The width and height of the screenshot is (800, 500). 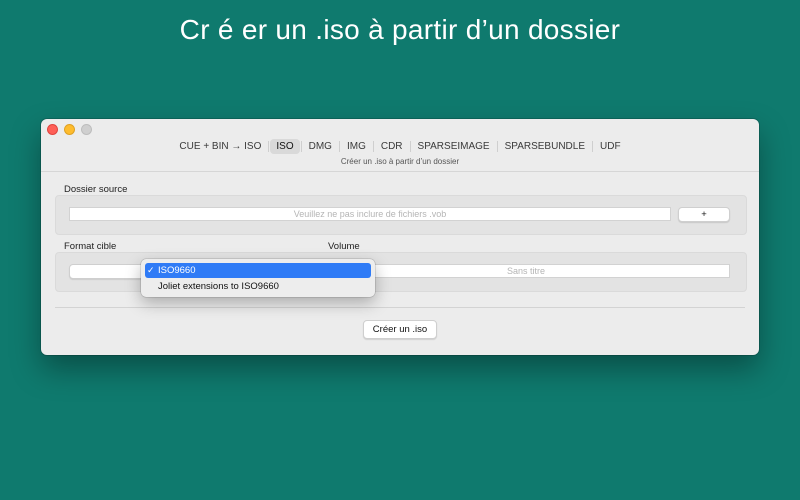 What do you see at coordinates (400, 329) in the screenshot?
I see `create-iso-button: Créer un .iso` at bounding box center [400, 329].